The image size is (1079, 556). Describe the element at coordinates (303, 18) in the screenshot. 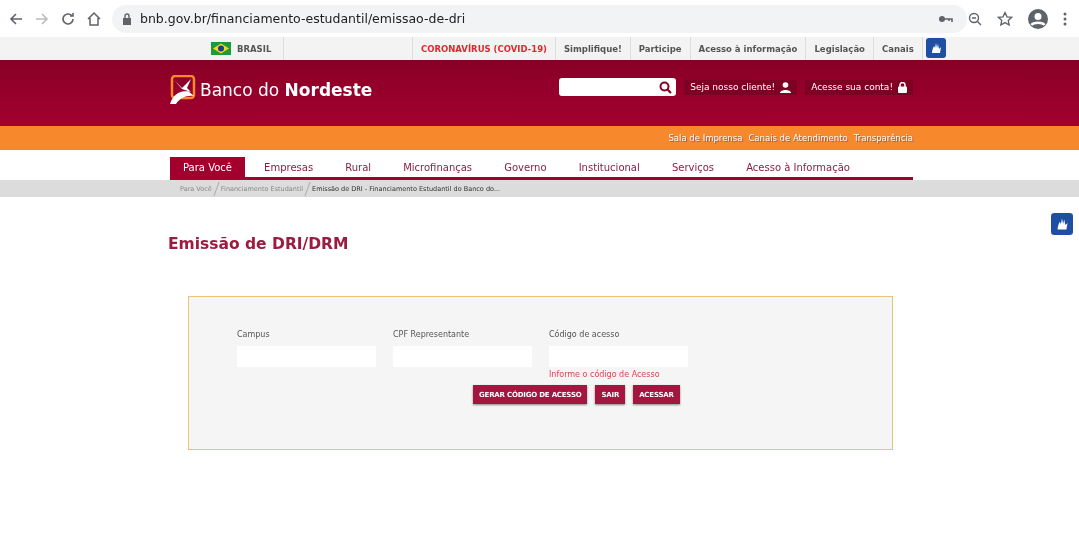

I see `url-text: bnb.gov.br/financiamento-estudantil/emissao-de-dri` at that location.